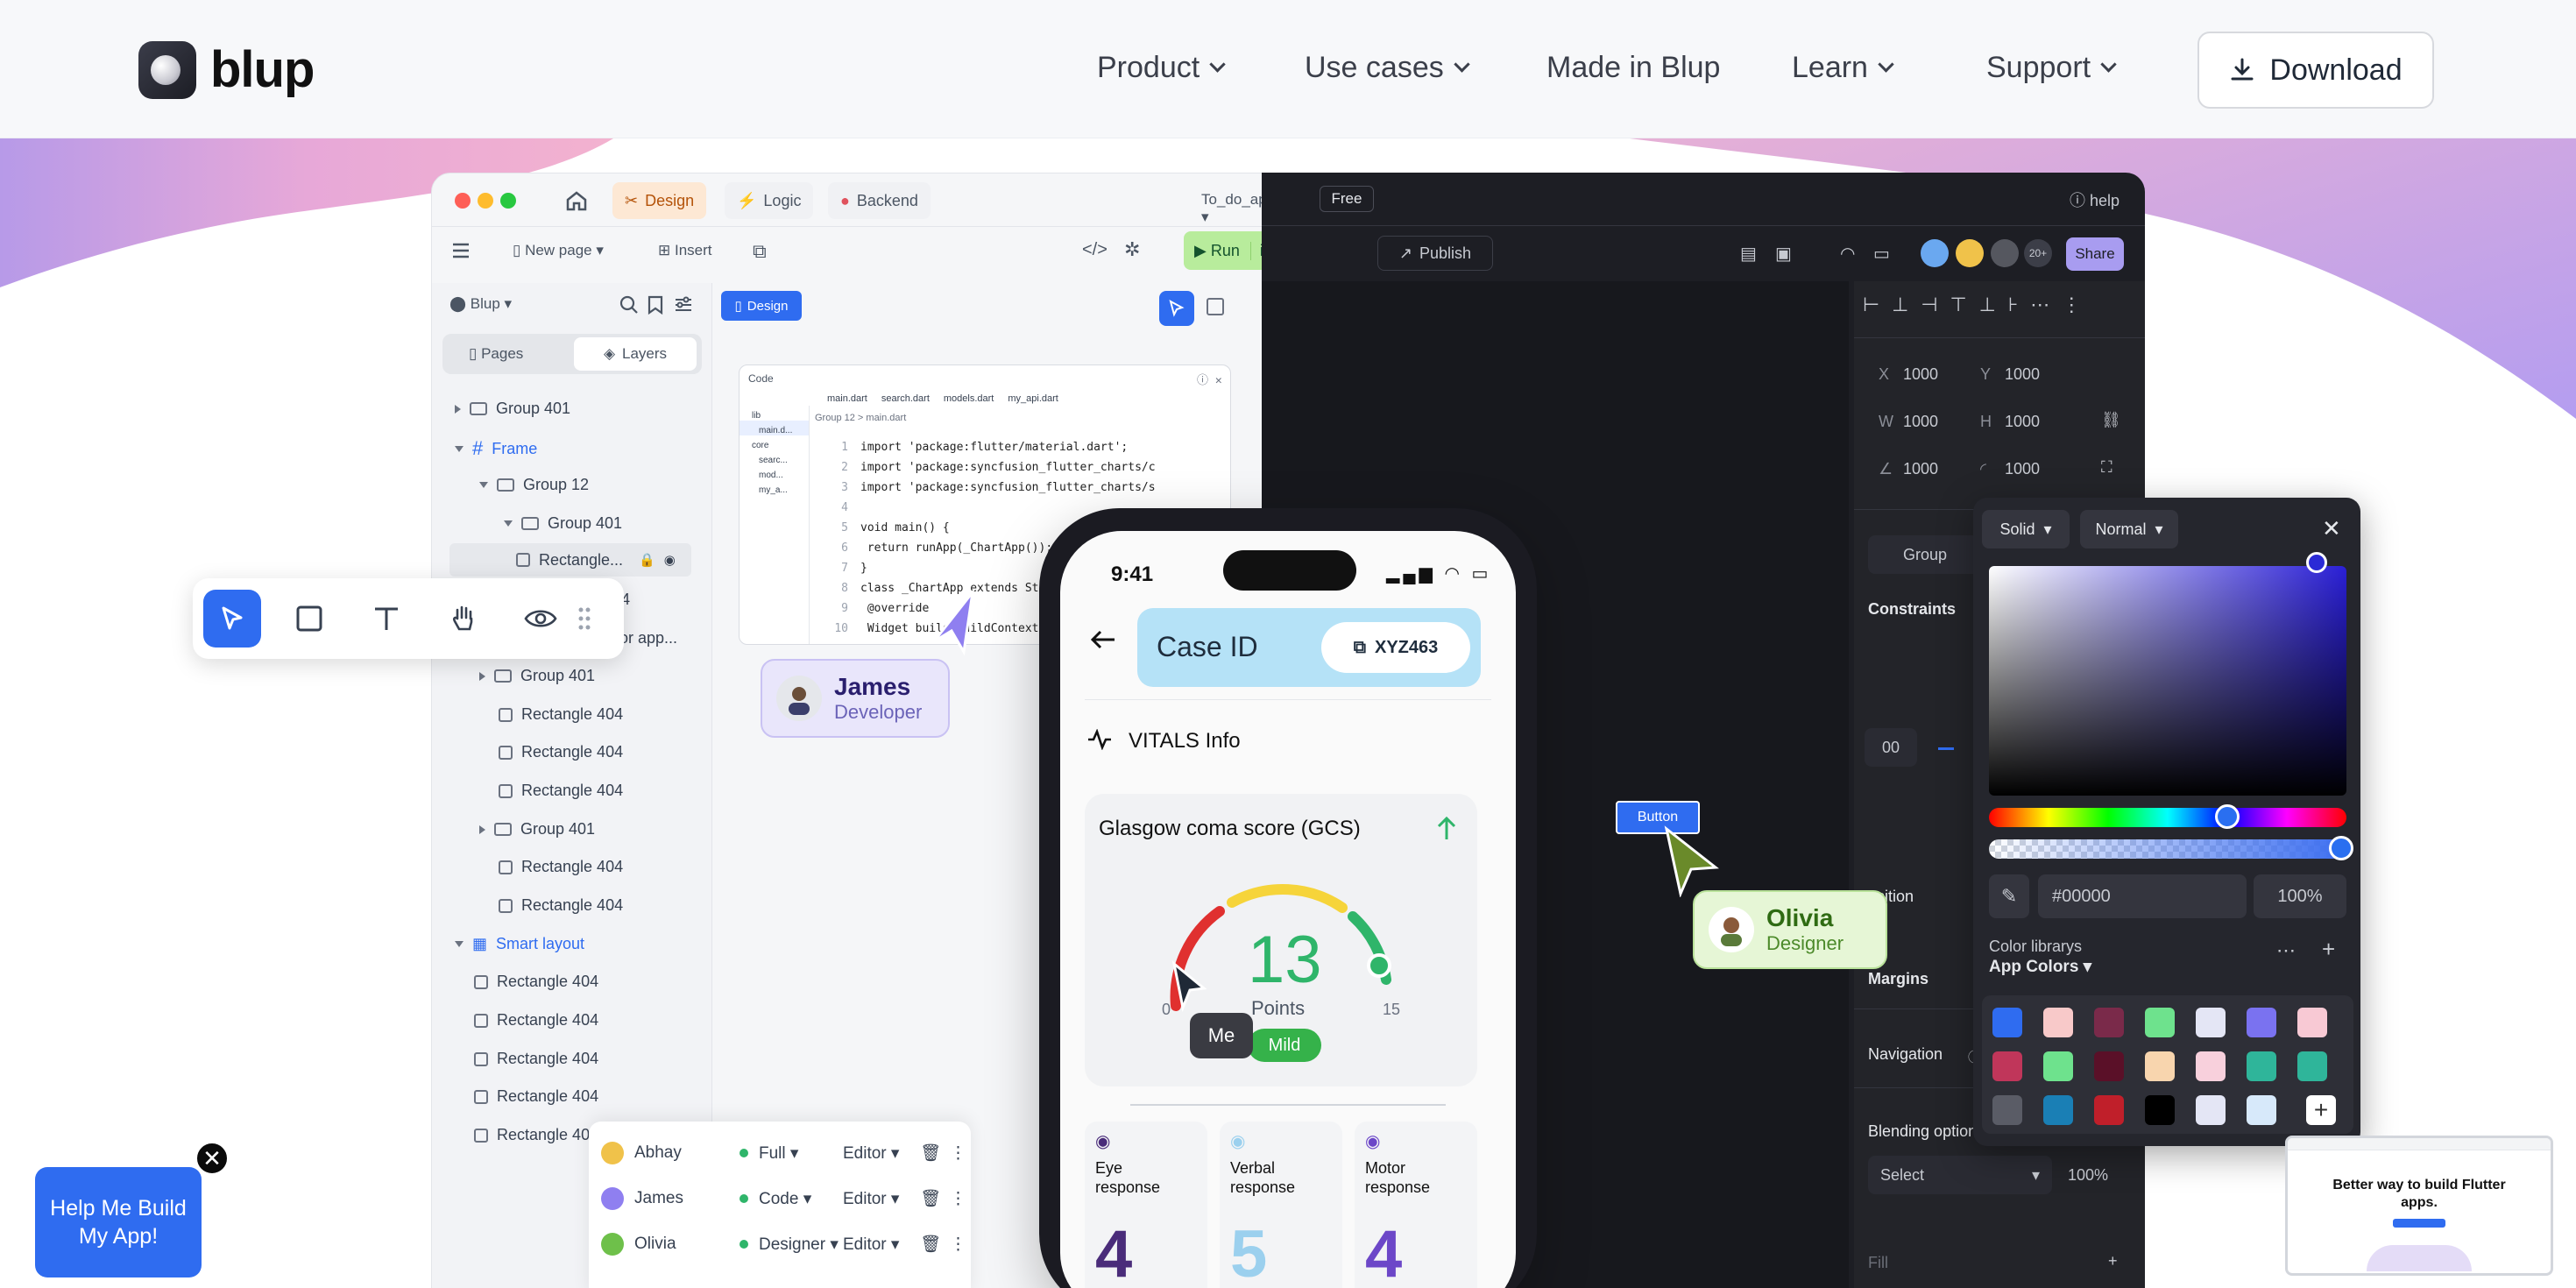 Image resolution: width=2576 pixels, height=1288 pixels. What do you see at coordinates (2022, 422) in the screenshot?
I see `height-value: 1000` at bounding box center [2022, 422].